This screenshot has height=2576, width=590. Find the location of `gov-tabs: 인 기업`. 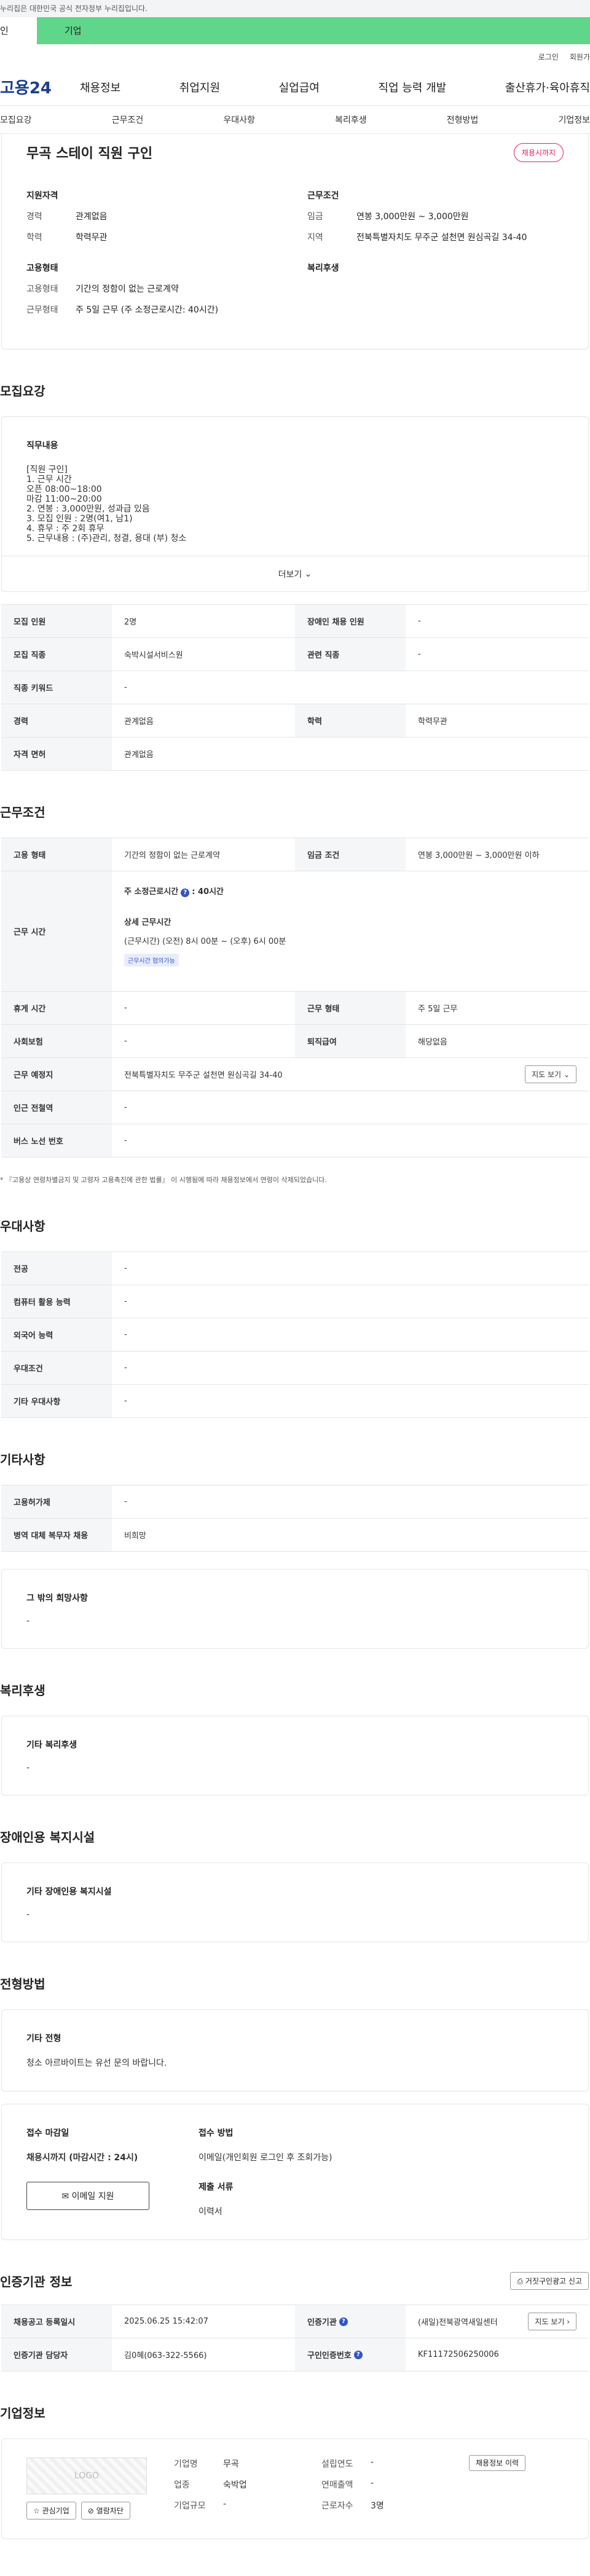

gov-tabs: 인 기업 is located at coordinates (295, 30).